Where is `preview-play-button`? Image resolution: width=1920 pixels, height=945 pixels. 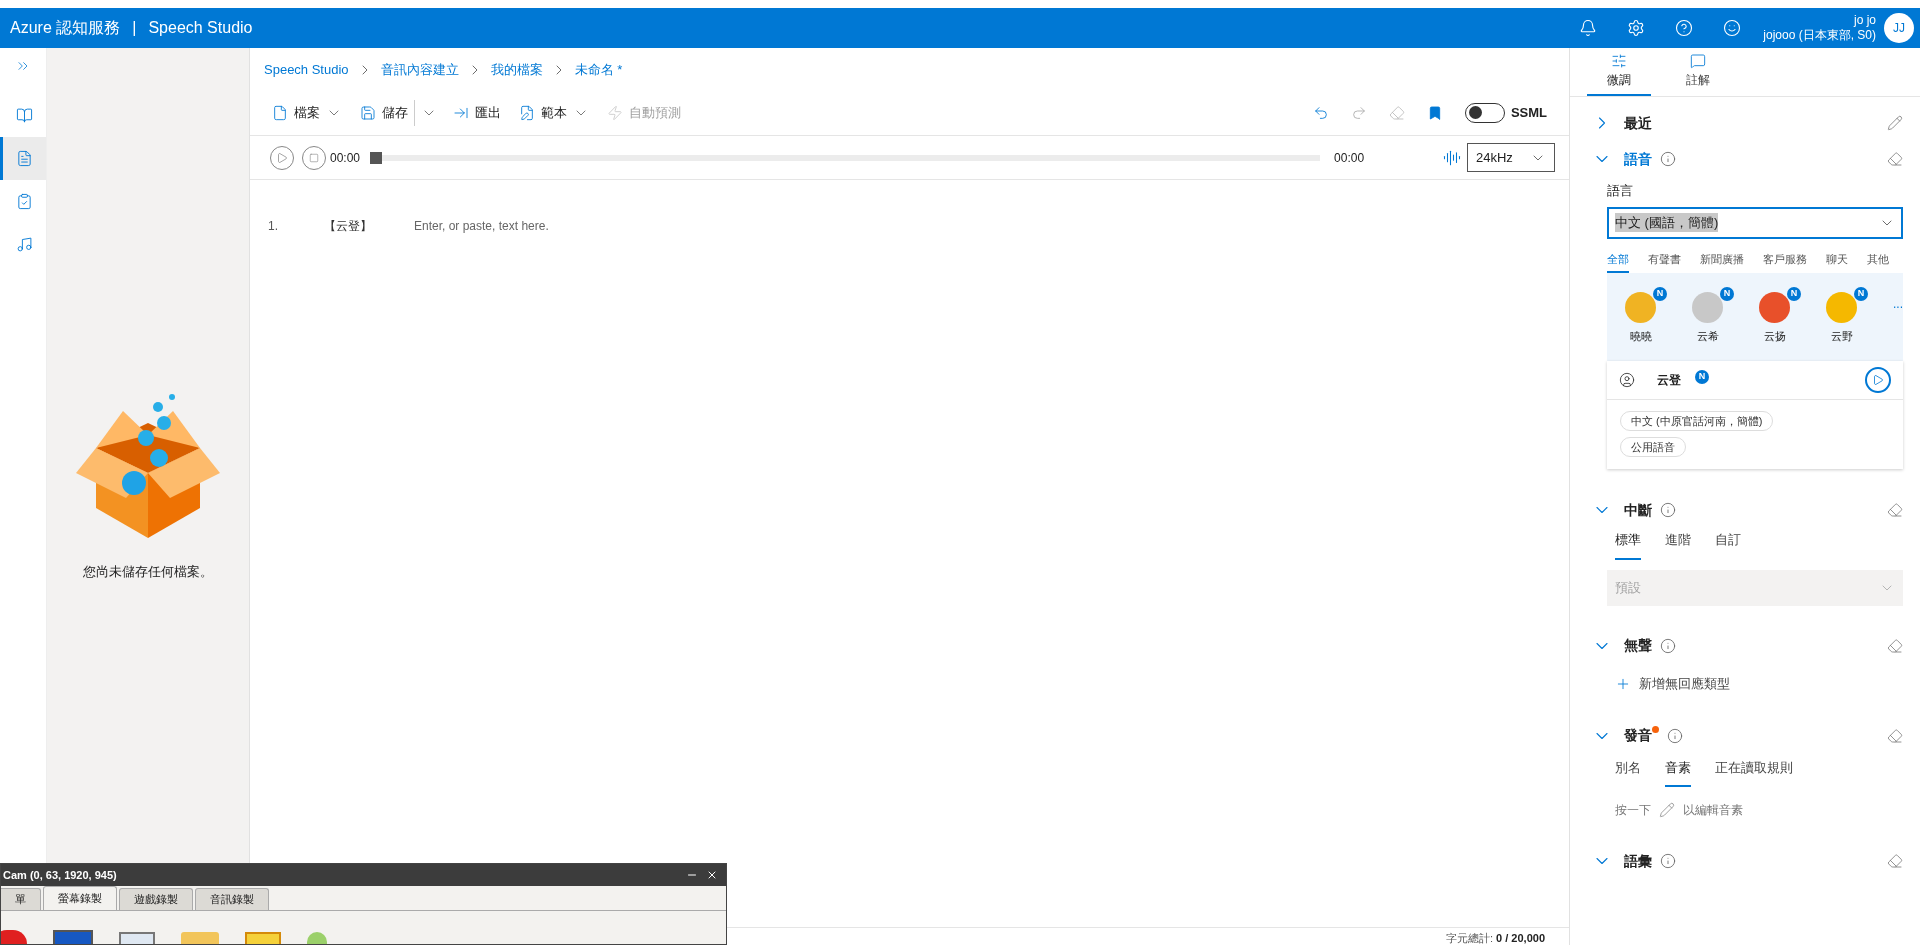
preview-play-button is located at coordinates (1878, 380).